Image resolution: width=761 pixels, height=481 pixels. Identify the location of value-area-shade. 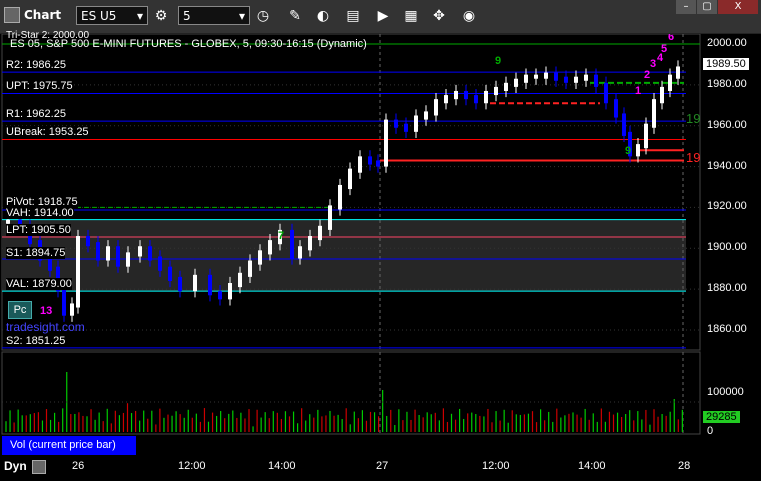
(344, 255).